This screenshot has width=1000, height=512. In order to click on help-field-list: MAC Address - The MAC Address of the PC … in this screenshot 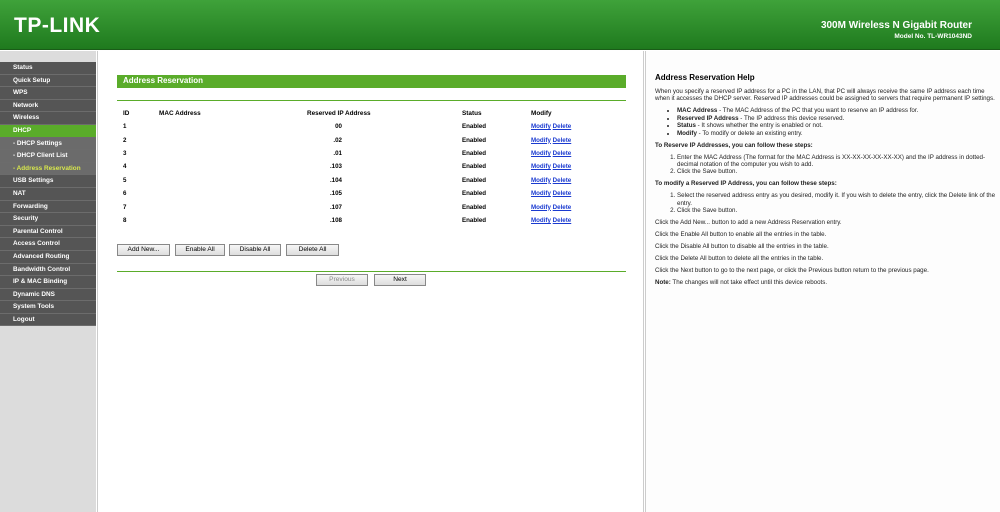, I will do `click(837, 122)`.